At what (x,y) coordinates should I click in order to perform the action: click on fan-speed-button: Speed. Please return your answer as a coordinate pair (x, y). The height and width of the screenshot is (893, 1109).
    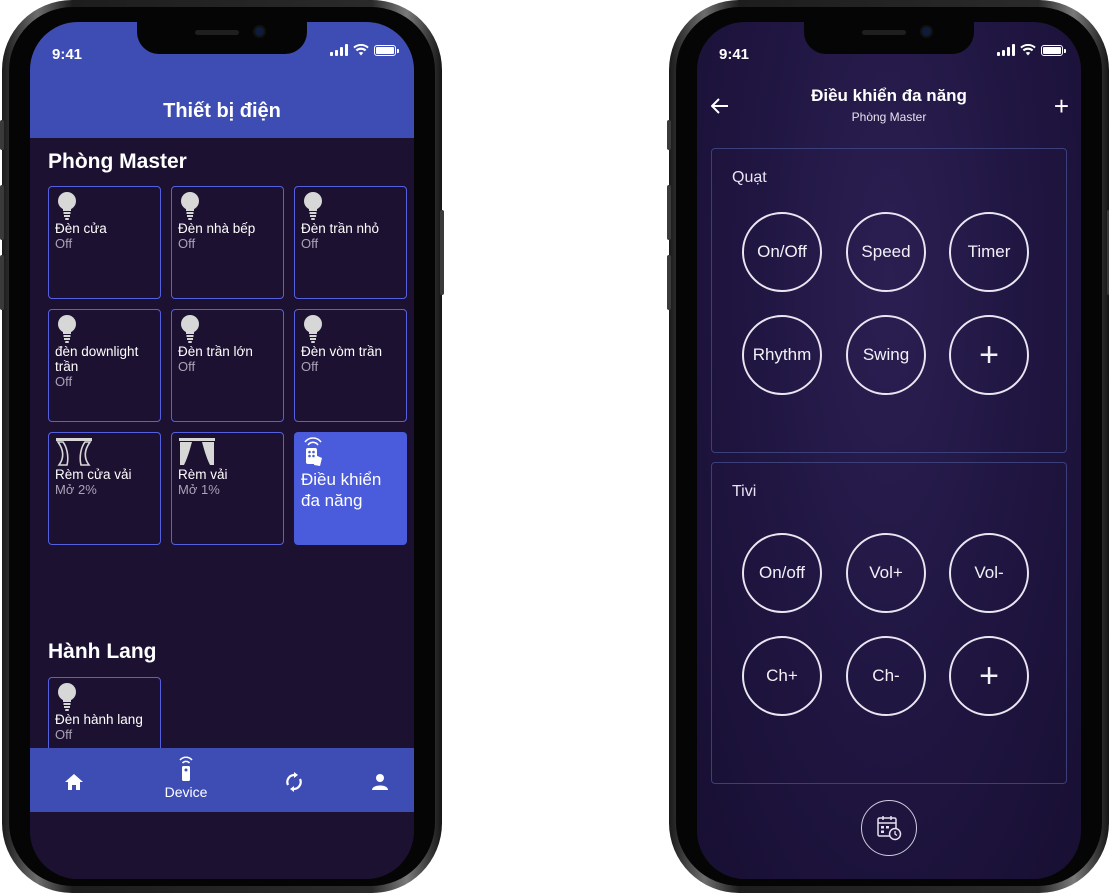
    Looking at the image, I should click on (886, 252).